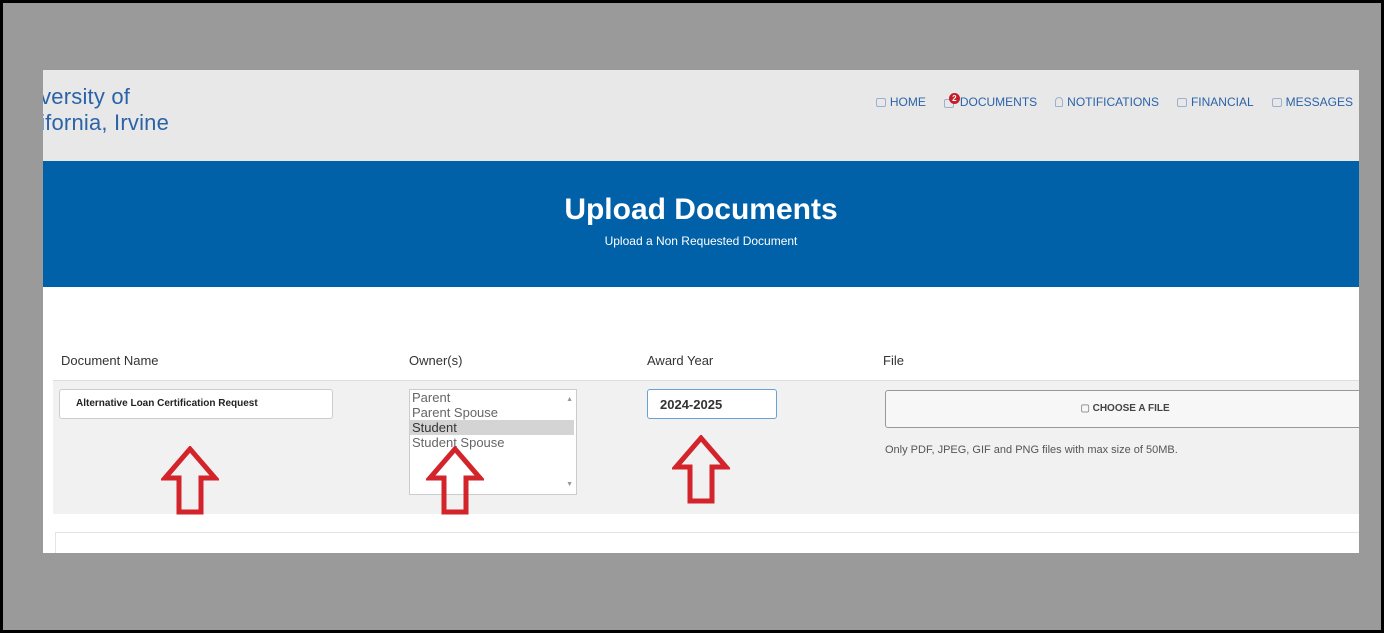 This screenshot has width=1384, height=633. What do you see at coordinates (492, 397) in the screenshot?
I see `owner-option-parent: Parent` at bounding box center [492, 397].